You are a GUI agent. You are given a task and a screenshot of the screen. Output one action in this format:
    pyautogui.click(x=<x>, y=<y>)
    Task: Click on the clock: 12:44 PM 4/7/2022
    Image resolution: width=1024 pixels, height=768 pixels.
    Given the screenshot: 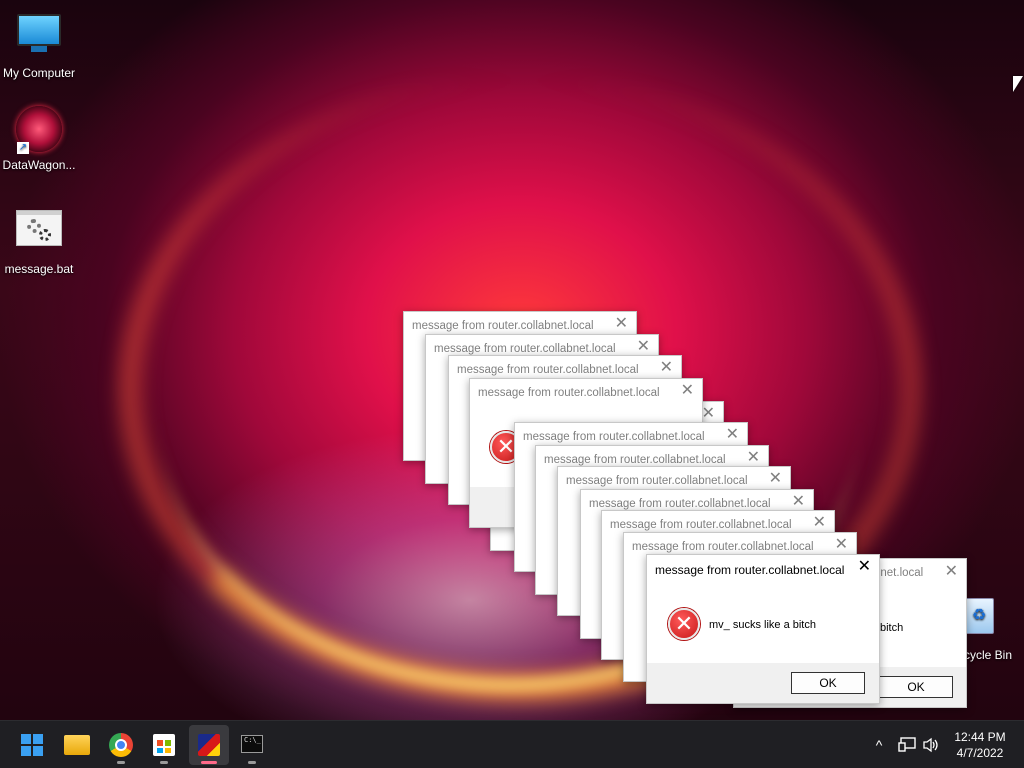 What is the action you would take?
    pyautogui.click(x=980, y=745)
    